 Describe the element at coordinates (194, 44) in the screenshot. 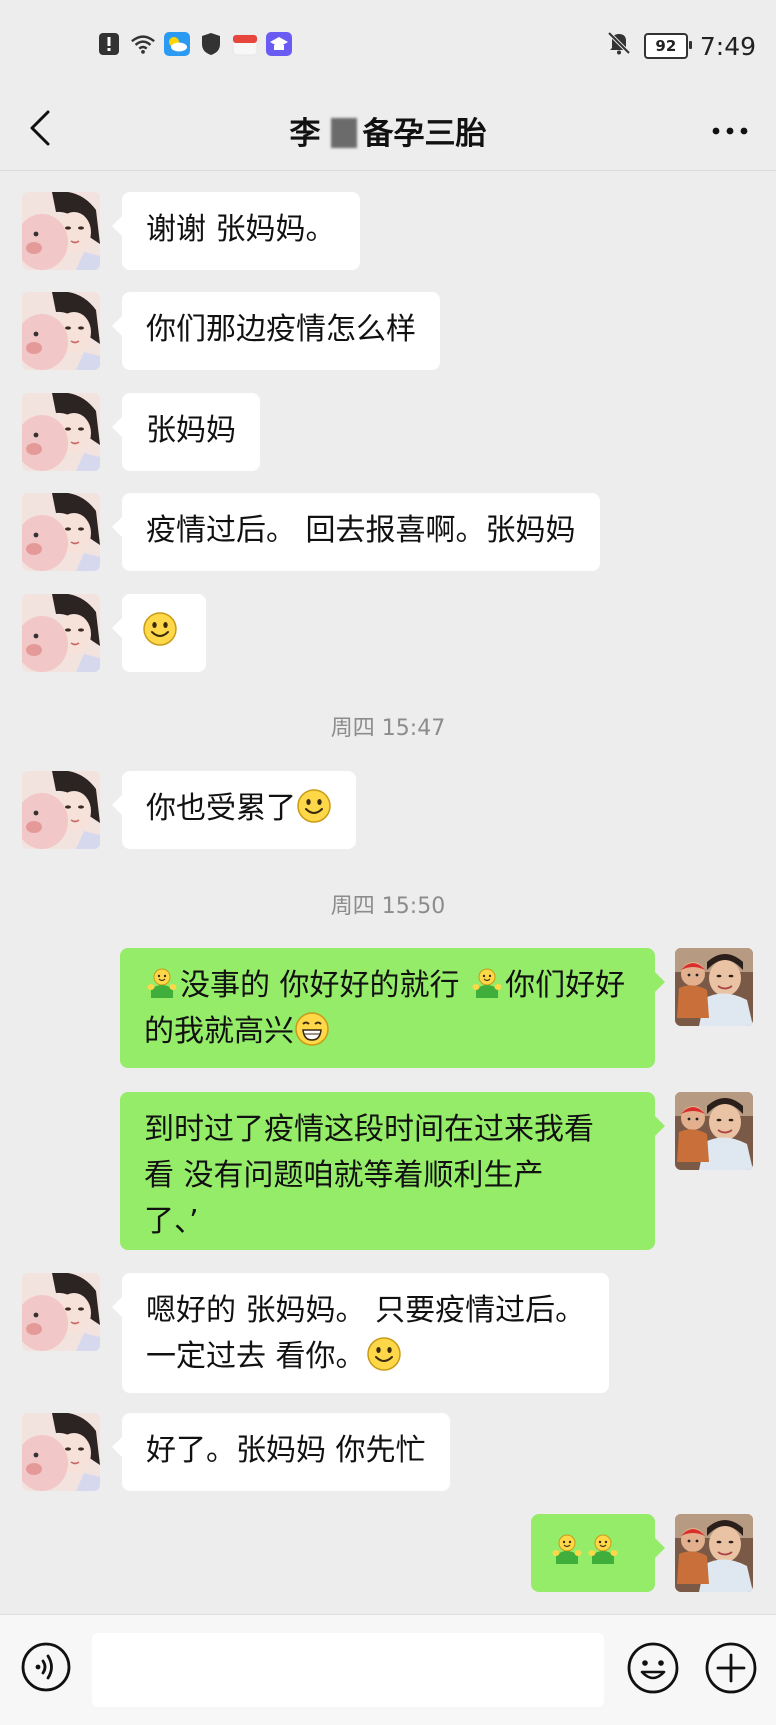

I see `status-icons-left` at that location.